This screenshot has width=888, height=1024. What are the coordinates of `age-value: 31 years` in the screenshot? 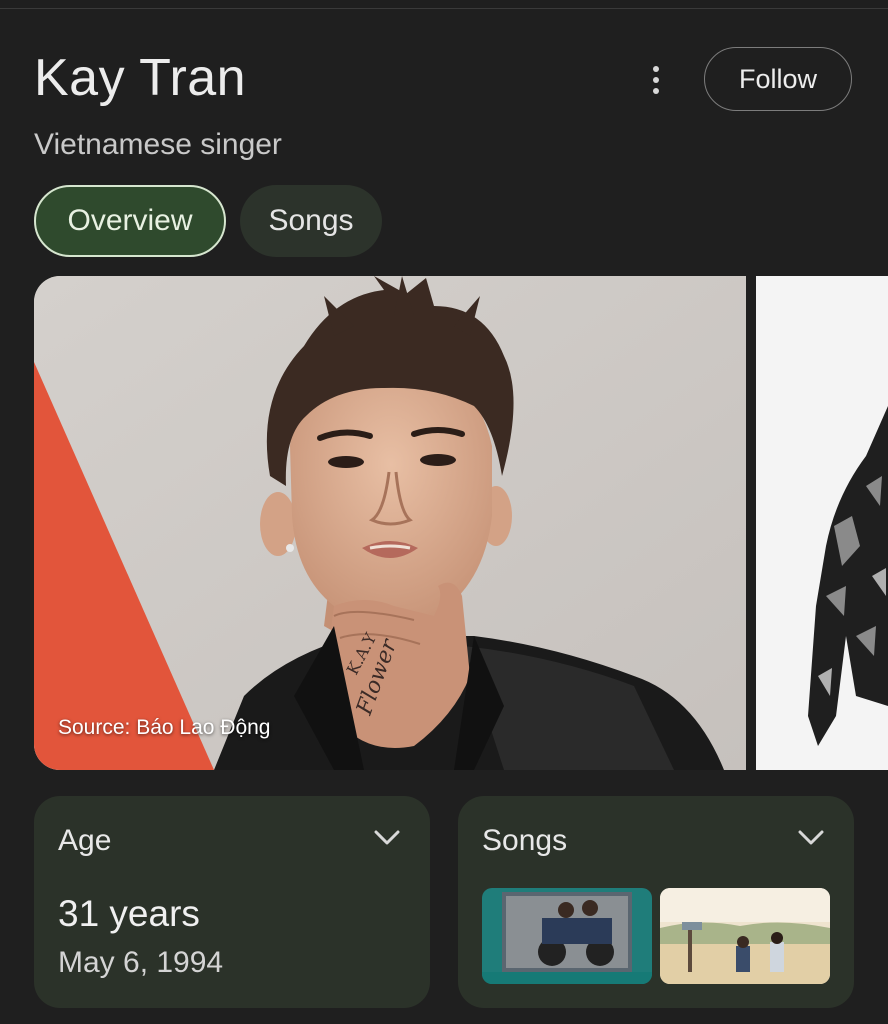 It's located at (129, 913).